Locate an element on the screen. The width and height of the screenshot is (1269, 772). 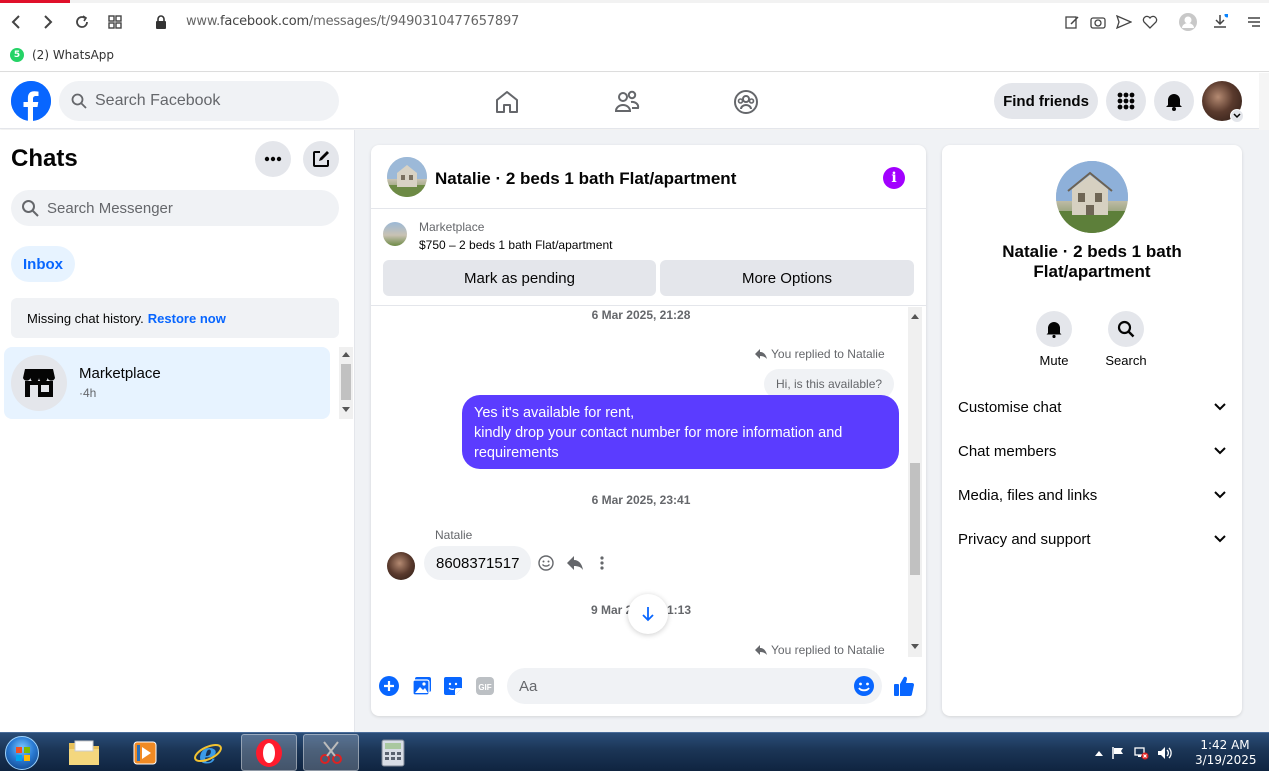
reply-icon is located at coordinates (575, 563).